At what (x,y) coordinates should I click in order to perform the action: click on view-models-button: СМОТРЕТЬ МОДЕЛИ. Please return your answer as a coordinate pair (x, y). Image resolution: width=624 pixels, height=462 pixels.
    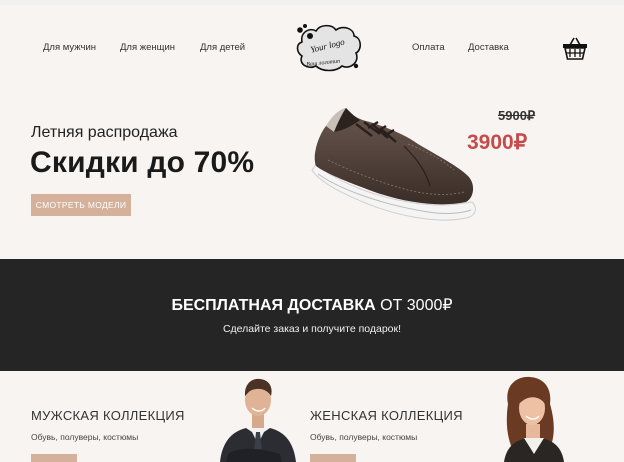
    Looking at the image, I should click on (81, 205).